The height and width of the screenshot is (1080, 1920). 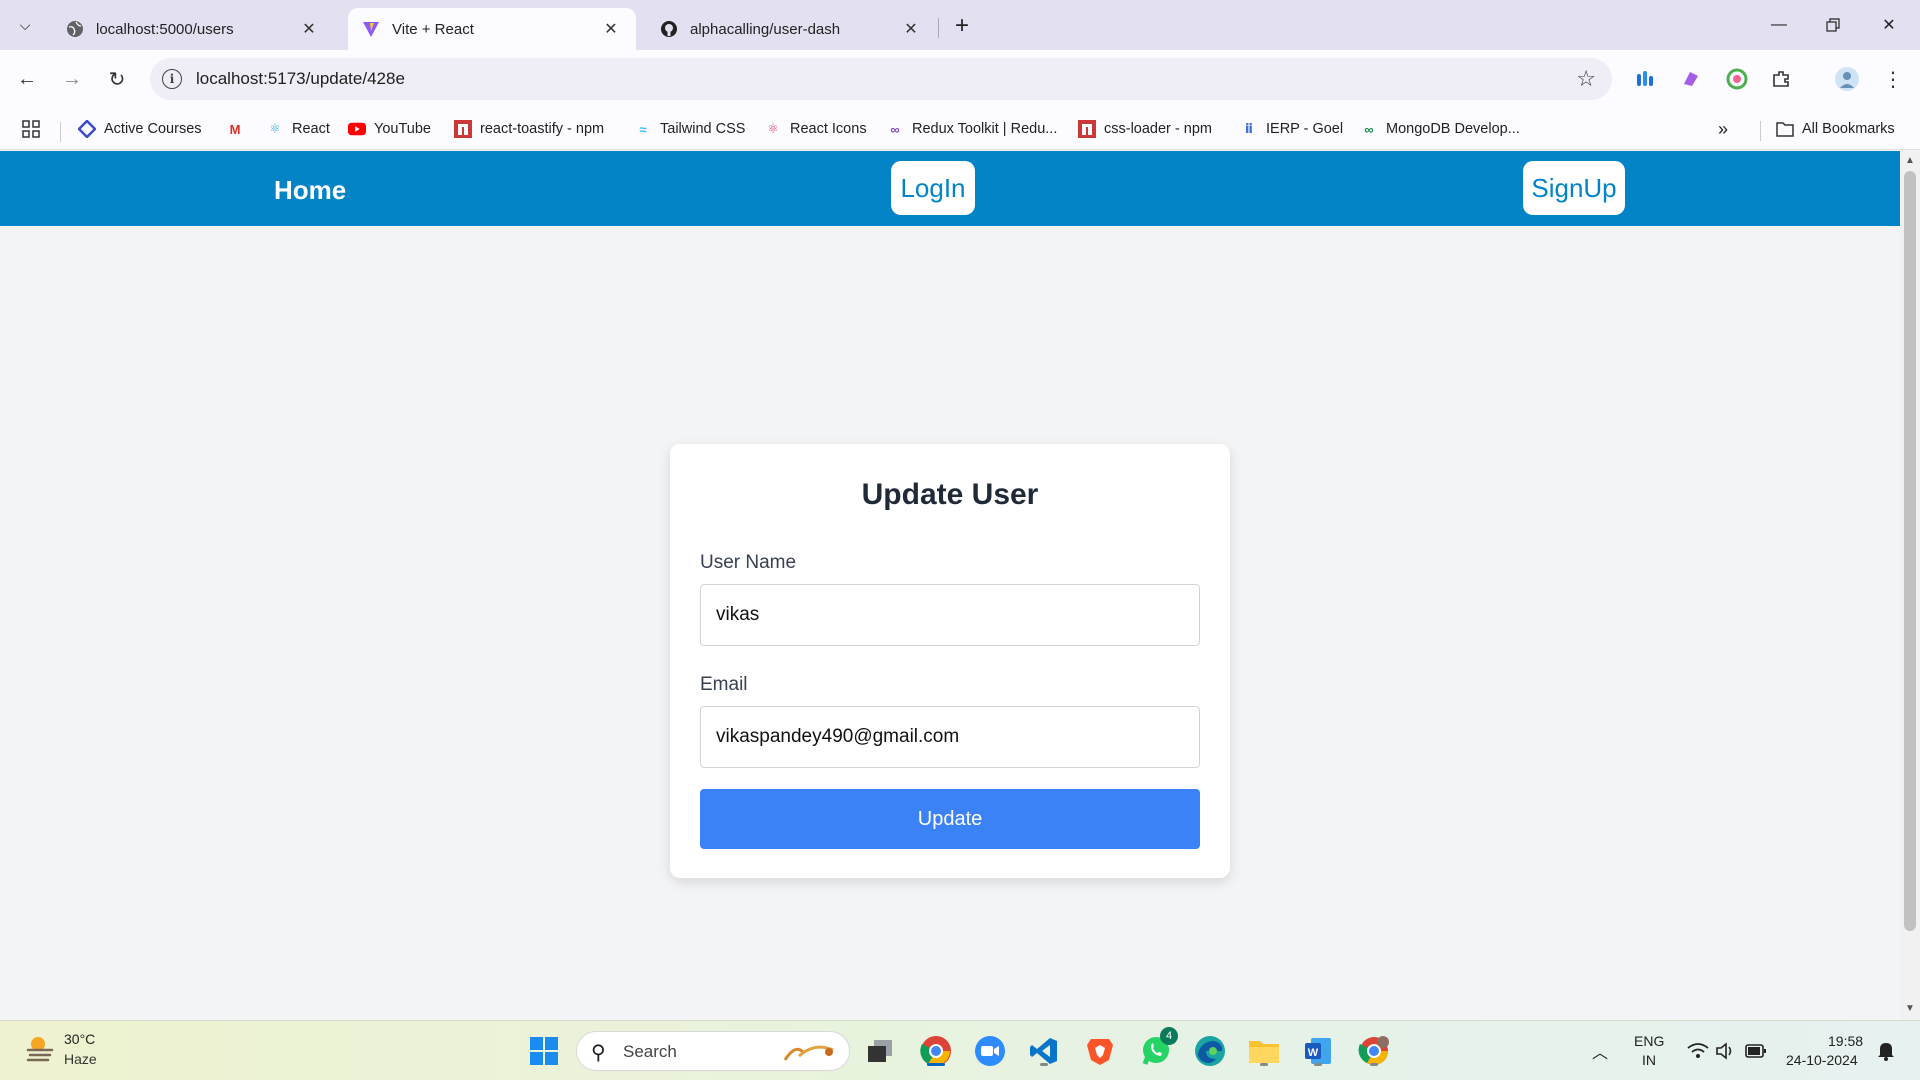 What do you see at coordinates (598, 1053) in the screenshot?
I see `search-icon: ⚲` at bounding box center [598, 1053].